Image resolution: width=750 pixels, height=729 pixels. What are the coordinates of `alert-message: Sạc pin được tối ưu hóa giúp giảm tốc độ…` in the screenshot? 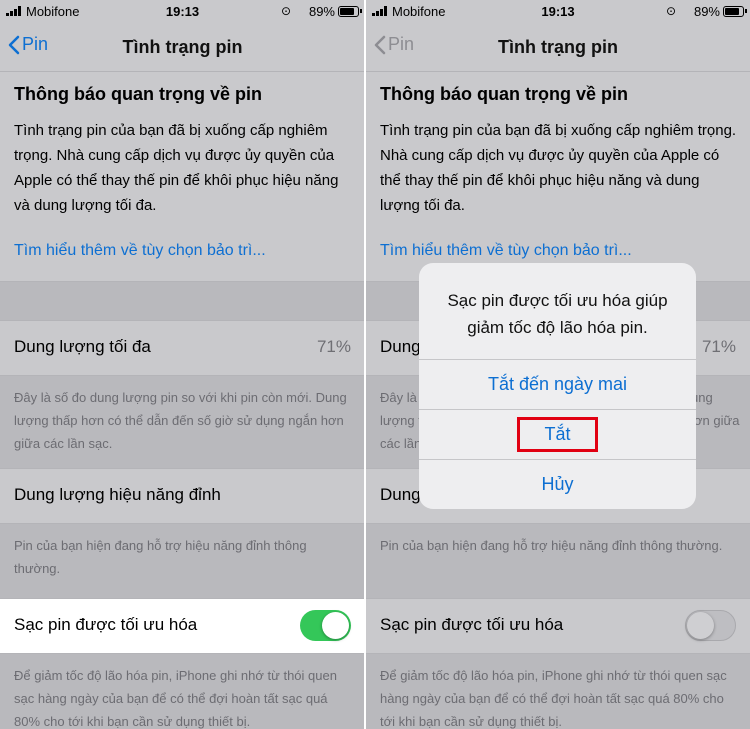 It's located at (557, 314).